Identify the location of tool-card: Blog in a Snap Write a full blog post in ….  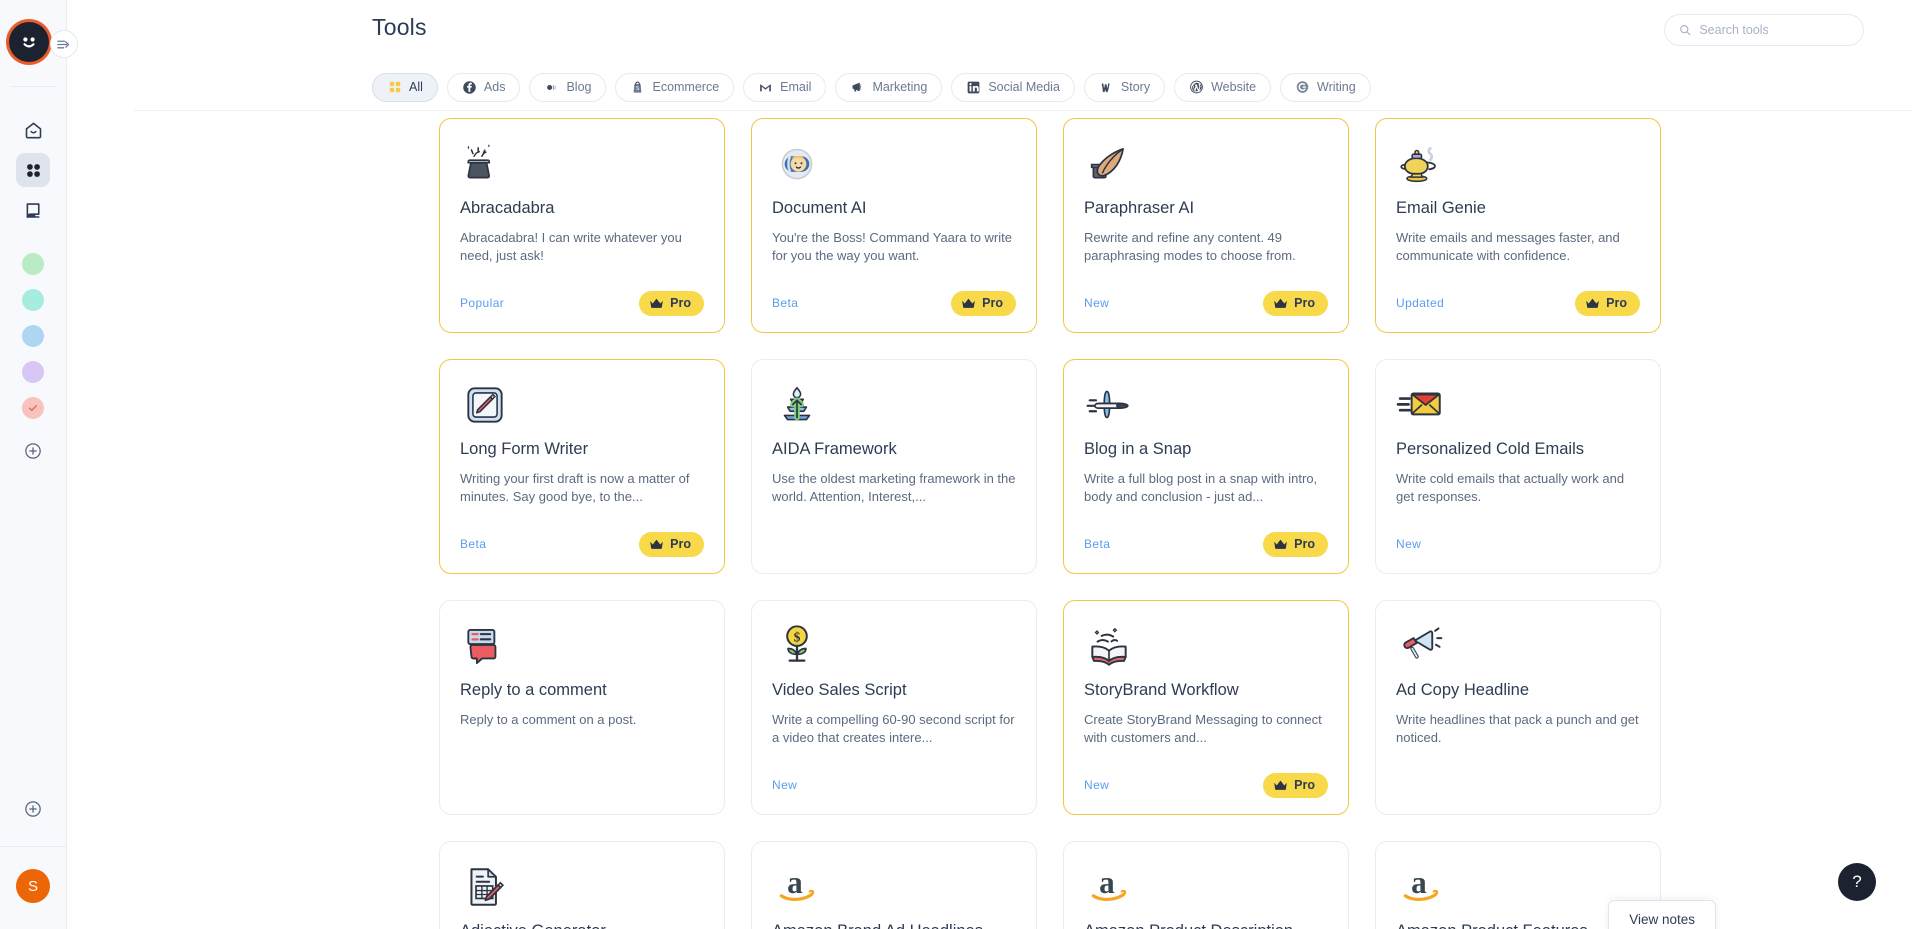
(1206, 466).